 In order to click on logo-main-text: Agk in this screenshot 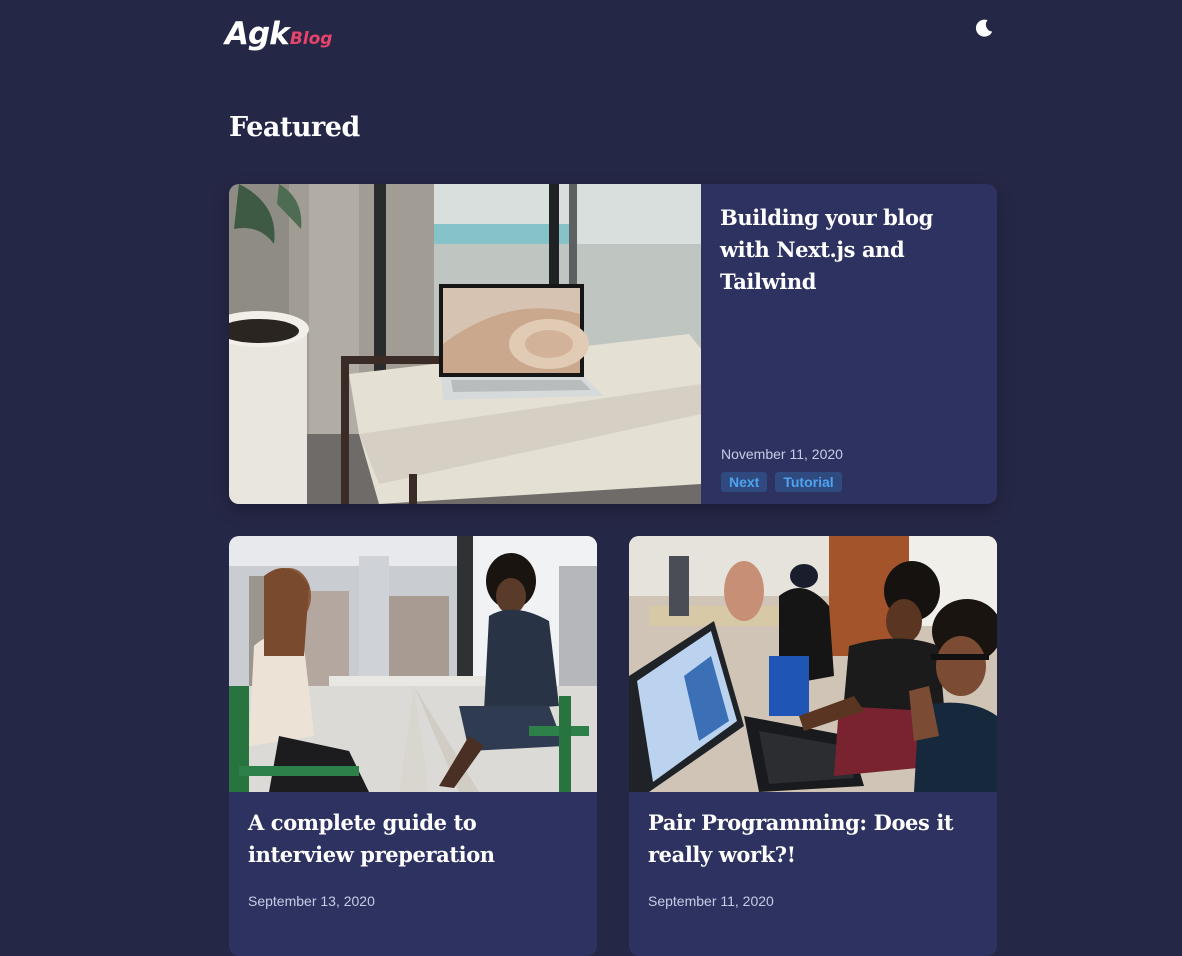, I will do `click(257, 34)`.